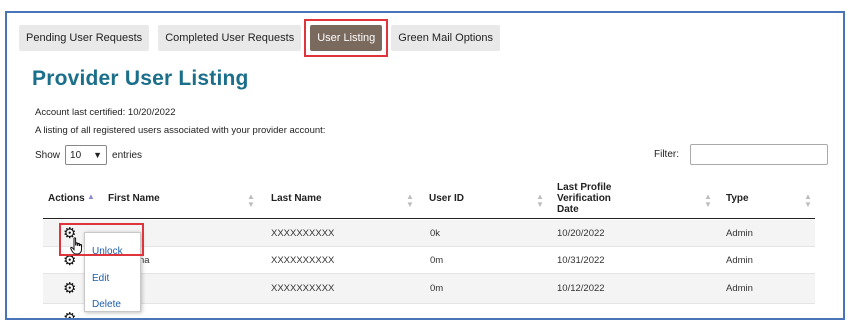  Describe the element at coordinates (568, 209) in the screenshot. I see `column-header-line: Date` at that location.